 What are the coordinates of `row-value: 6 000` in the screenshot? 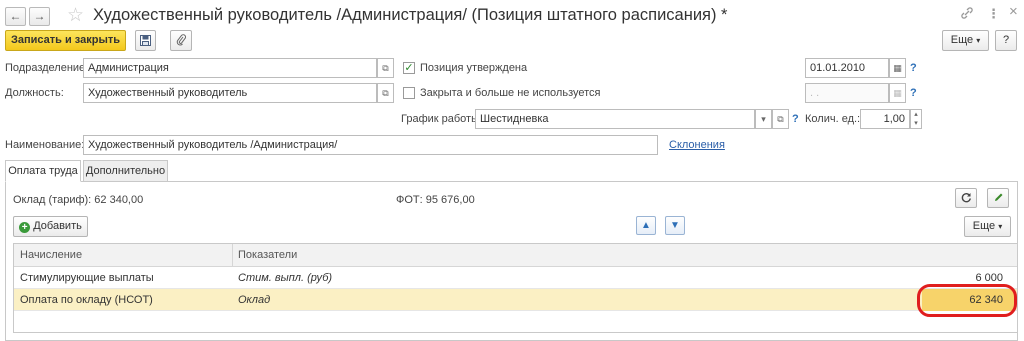 It's located at (989, 278).